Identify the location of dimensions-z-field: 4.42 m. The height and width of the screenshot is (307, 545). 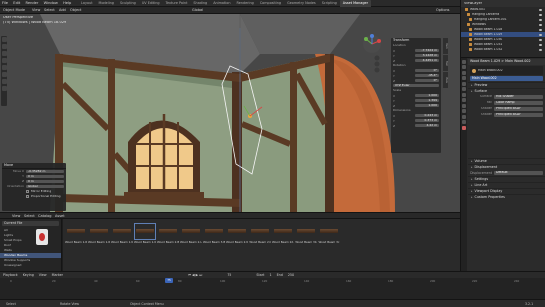
(427, 126).